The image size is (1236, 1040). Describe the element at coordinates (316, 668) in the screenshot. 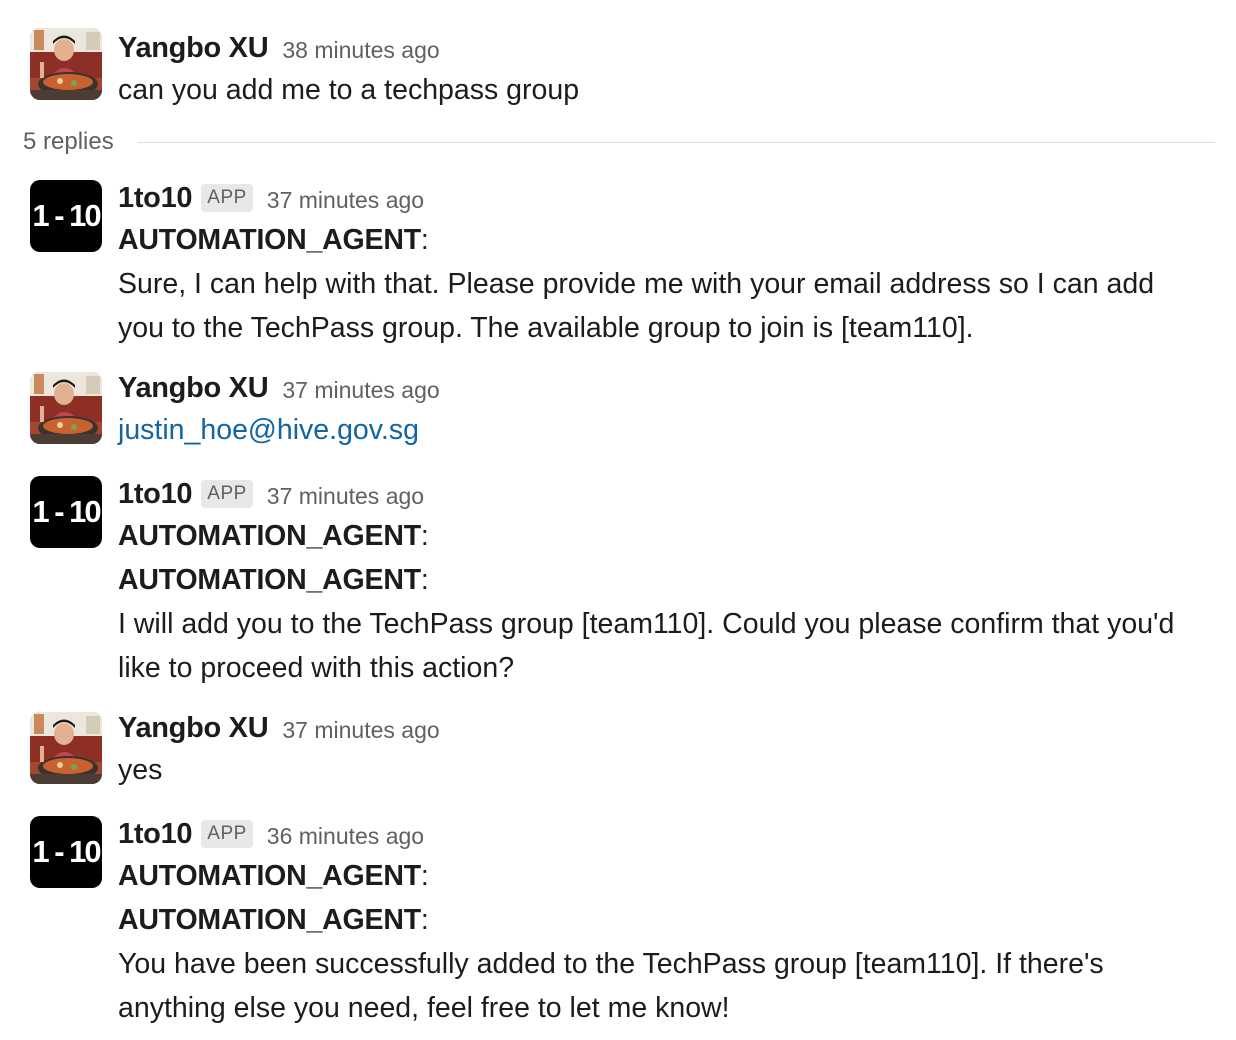

I see `message-text: like to proceed with this action?` at that location.